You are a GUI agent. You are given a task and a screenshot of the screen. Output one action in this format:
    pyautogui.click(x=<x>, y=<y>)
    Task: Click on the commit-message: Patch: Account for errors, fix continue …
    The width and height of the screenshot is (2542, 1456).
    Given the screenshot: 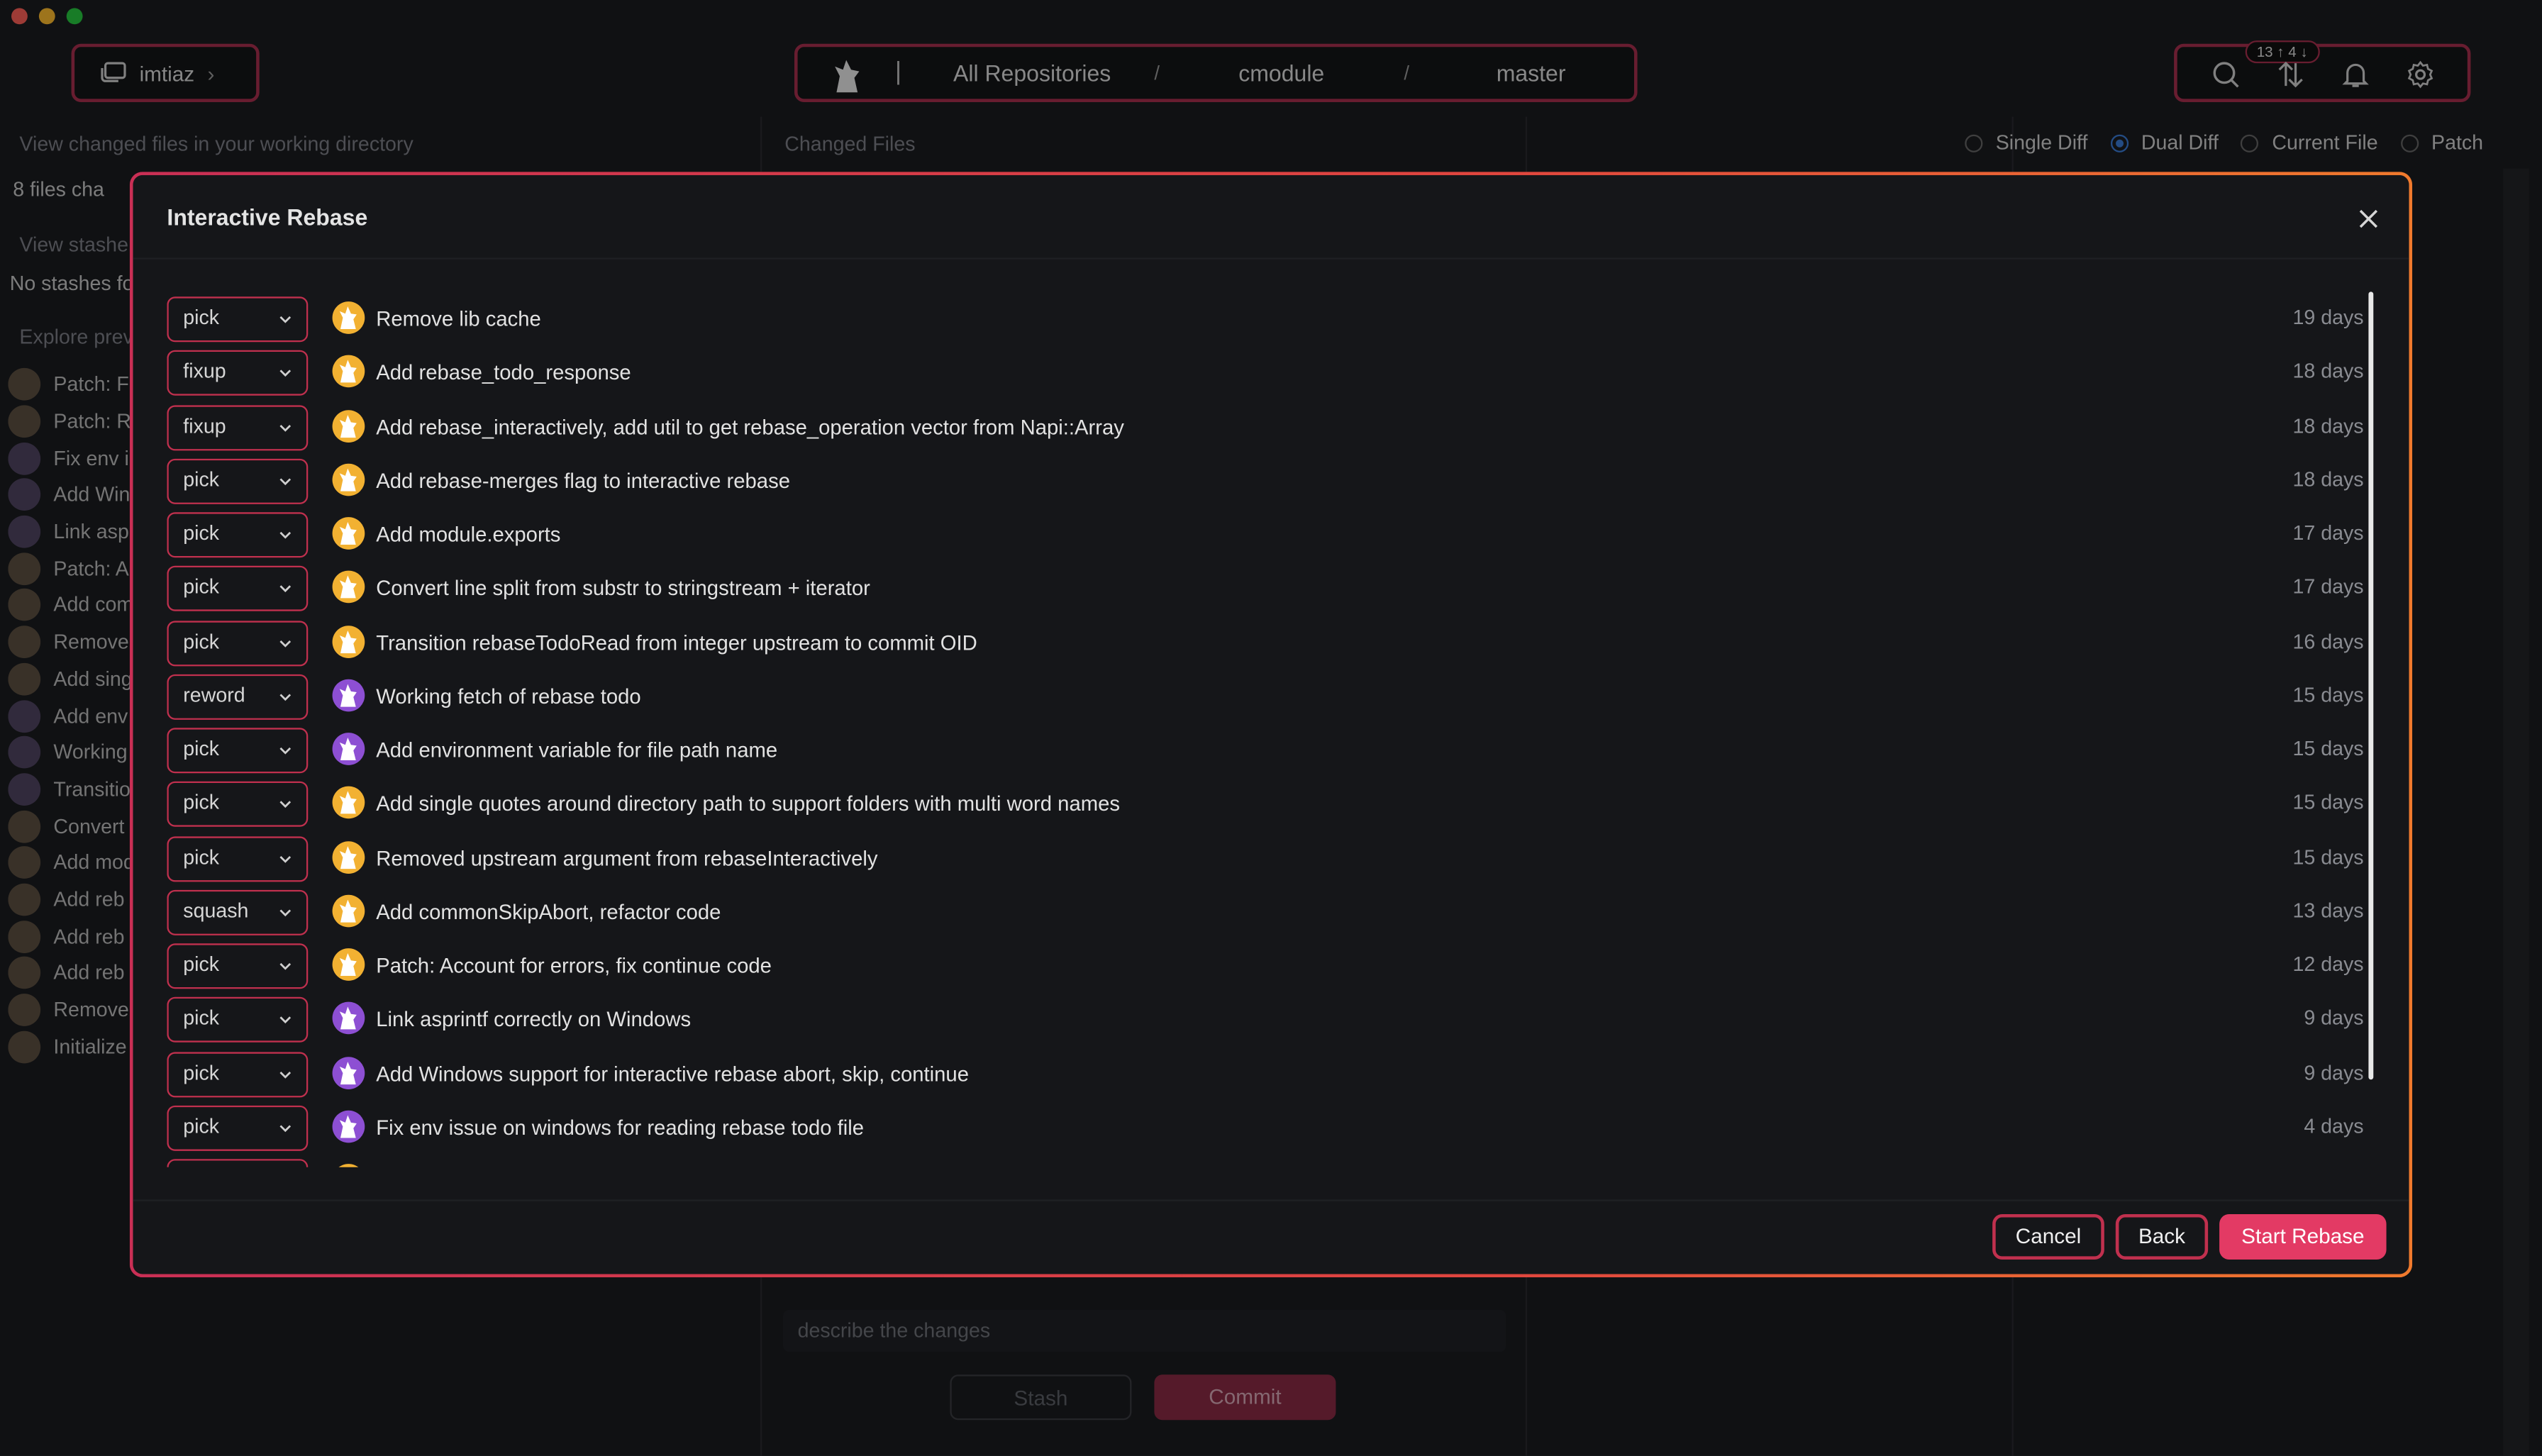 What is the action you would take?
    pyautogui.click(x=574, y=965)
    